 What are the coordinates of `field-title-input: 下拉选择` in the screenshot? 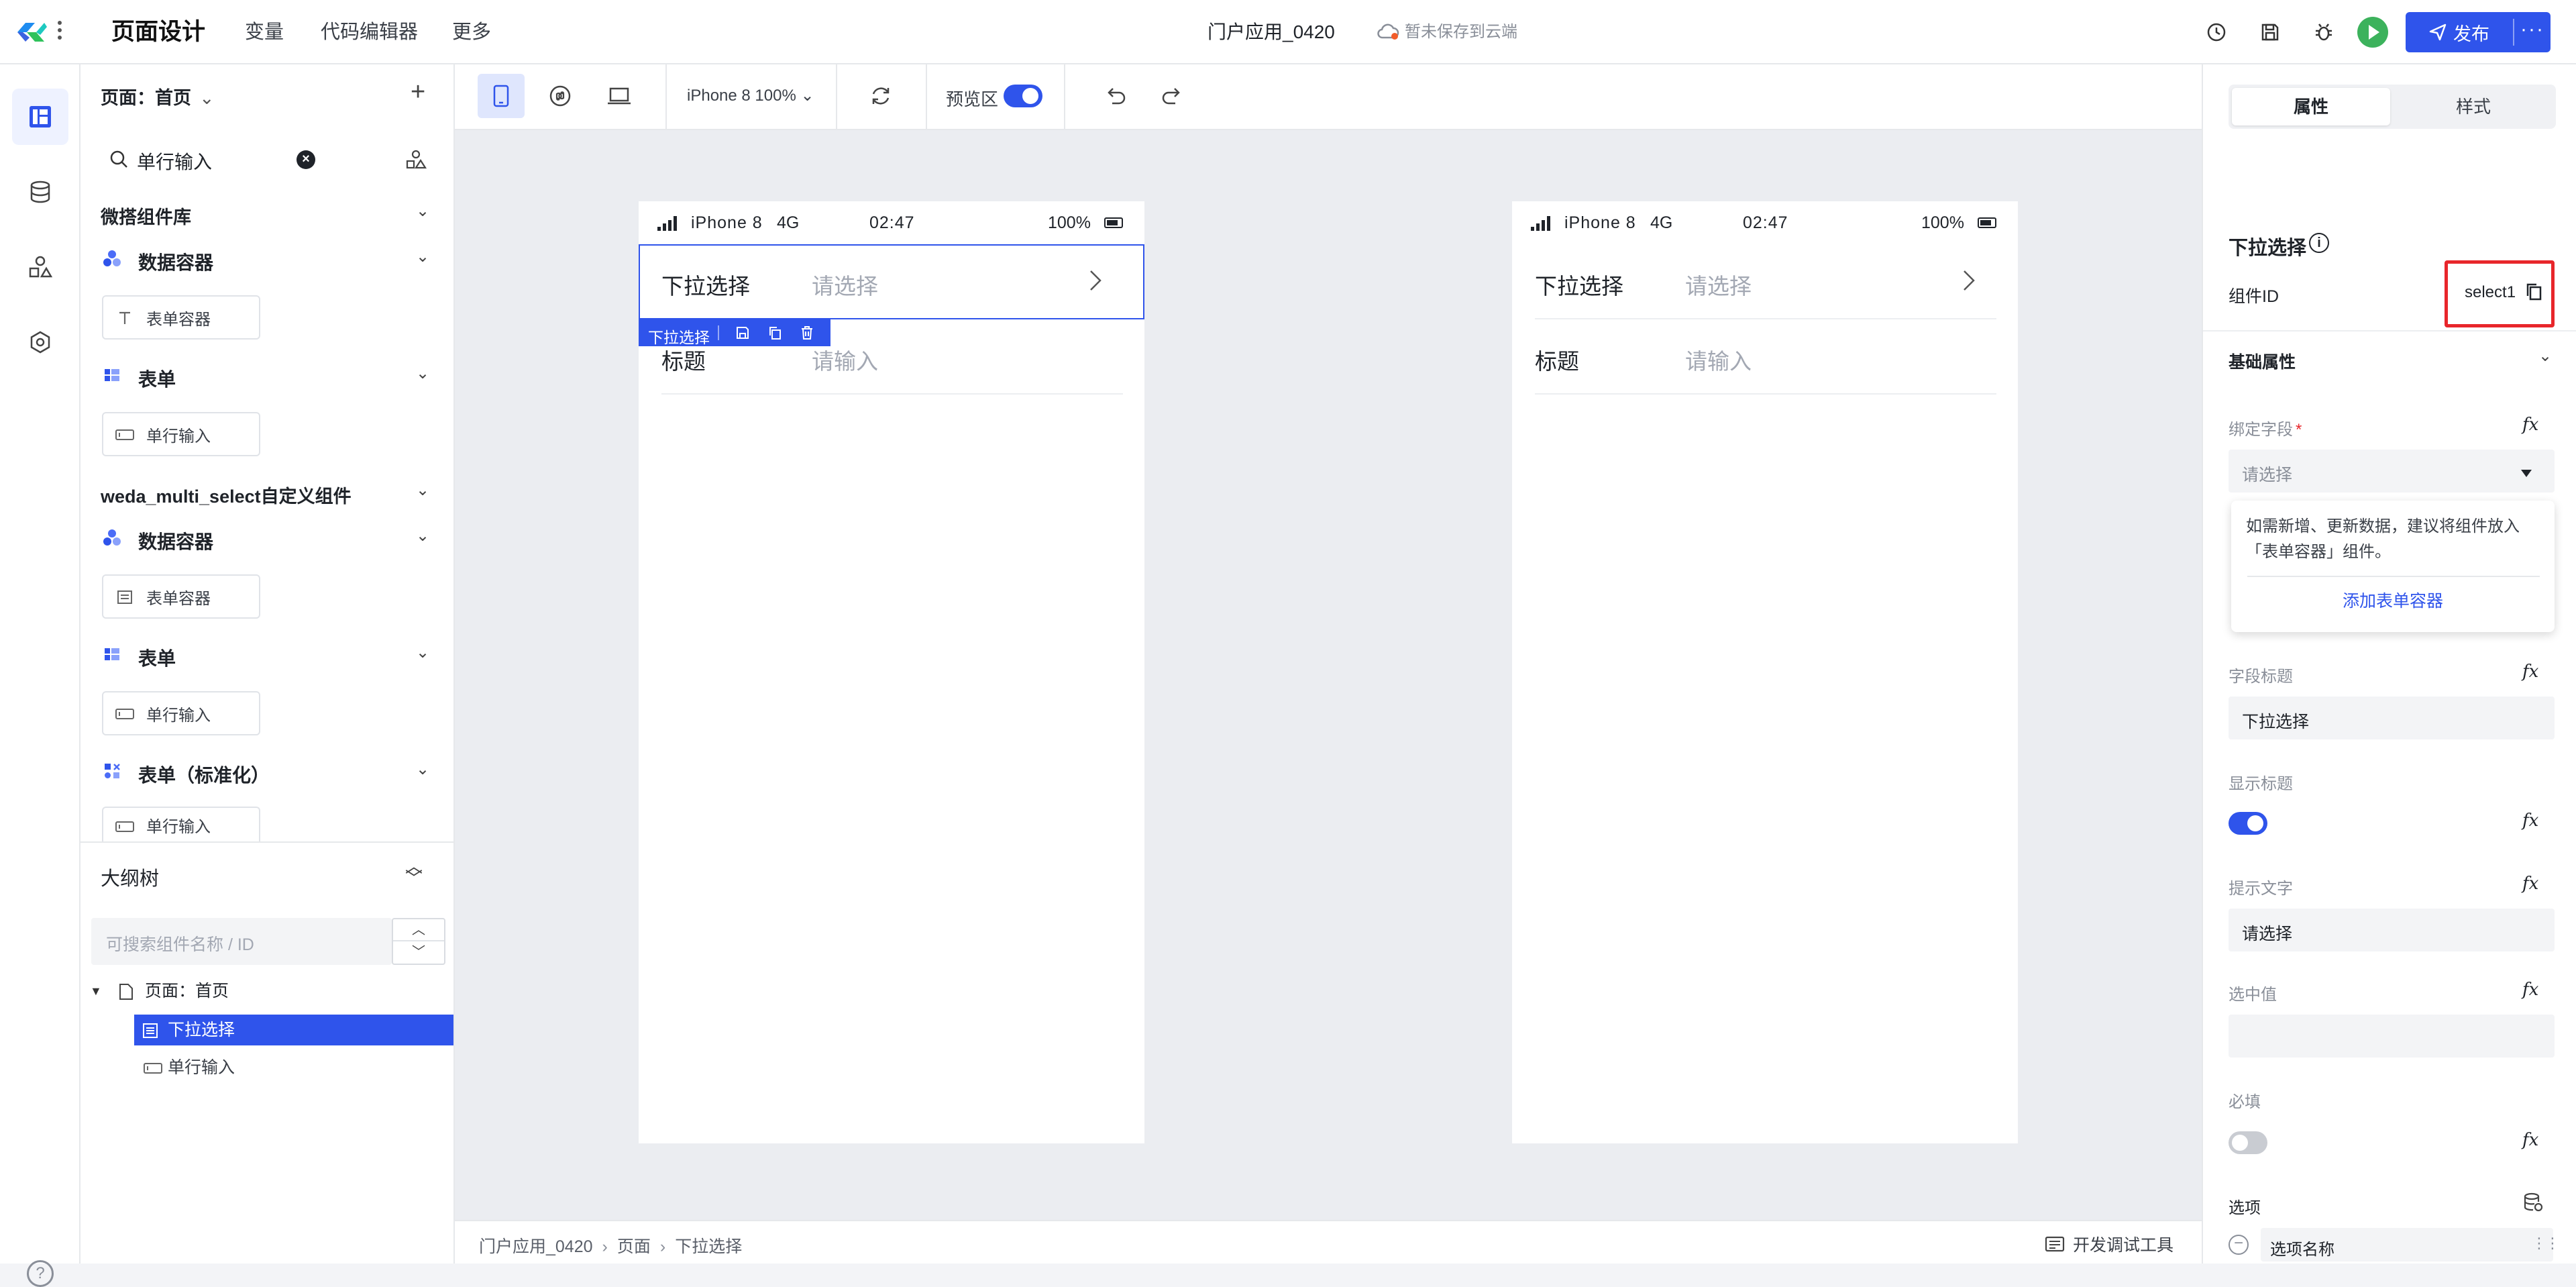 It's located at (2392, 718).